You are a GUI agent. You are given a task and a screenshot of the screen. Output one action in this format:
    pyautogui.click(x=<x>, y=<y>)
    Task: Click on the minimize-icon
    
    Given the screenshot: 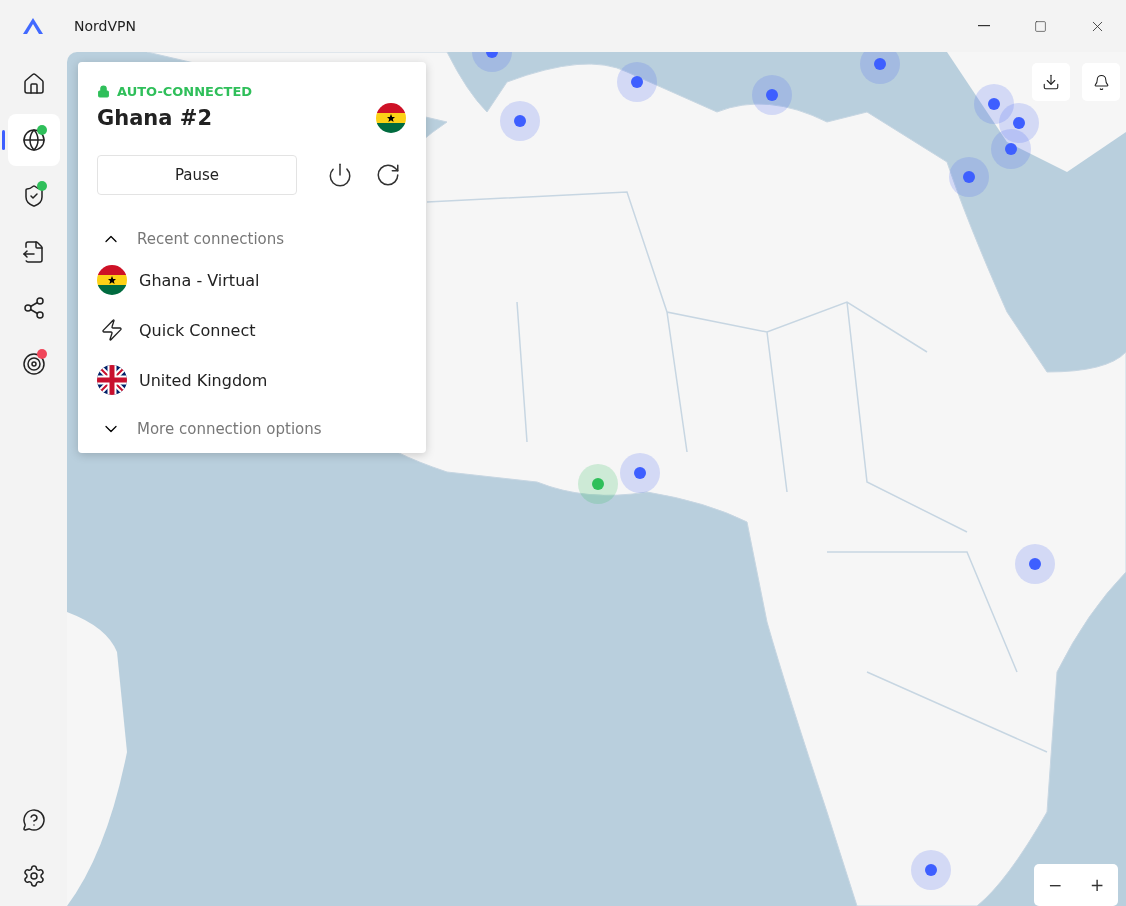 What is the action you would take?
    pyautogui.click(x=983, y=26)
    